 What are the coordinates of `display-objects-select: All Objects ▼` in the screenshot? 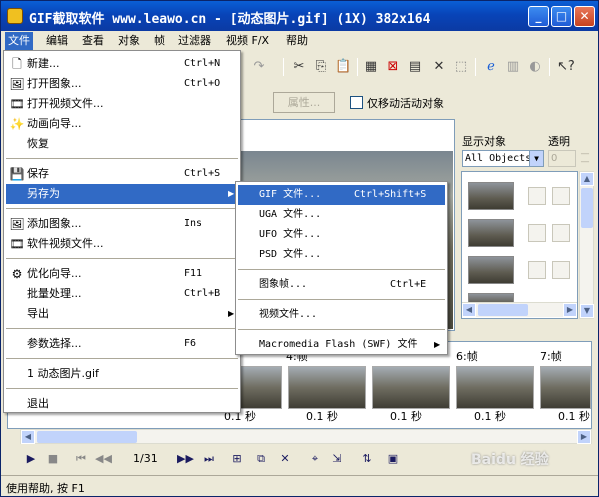 It's located at (503, 158).